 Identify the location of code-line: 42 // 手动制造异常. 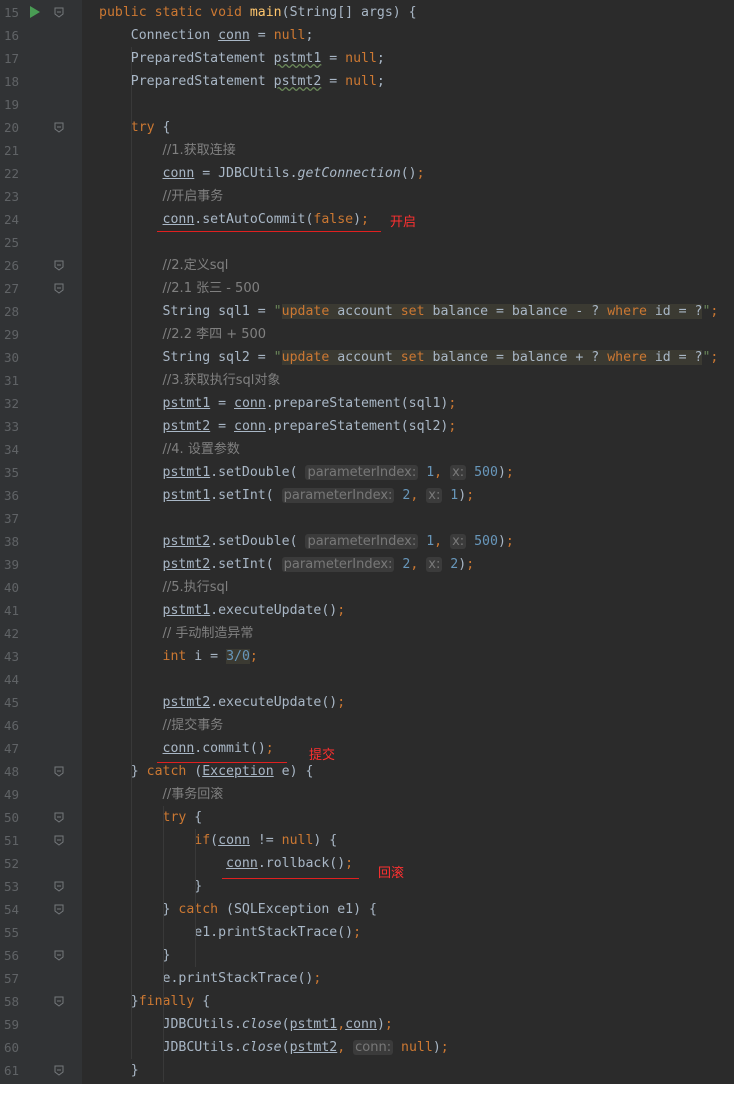
(367, 633).